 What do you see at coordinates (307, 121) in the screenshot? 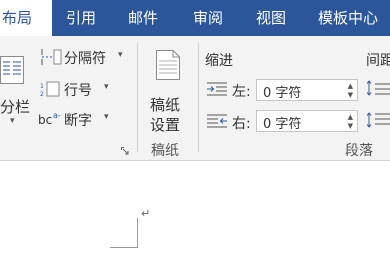
I see `indent-right-input: 0 字符 ▲ ▼` at bounding box center [307, 121].